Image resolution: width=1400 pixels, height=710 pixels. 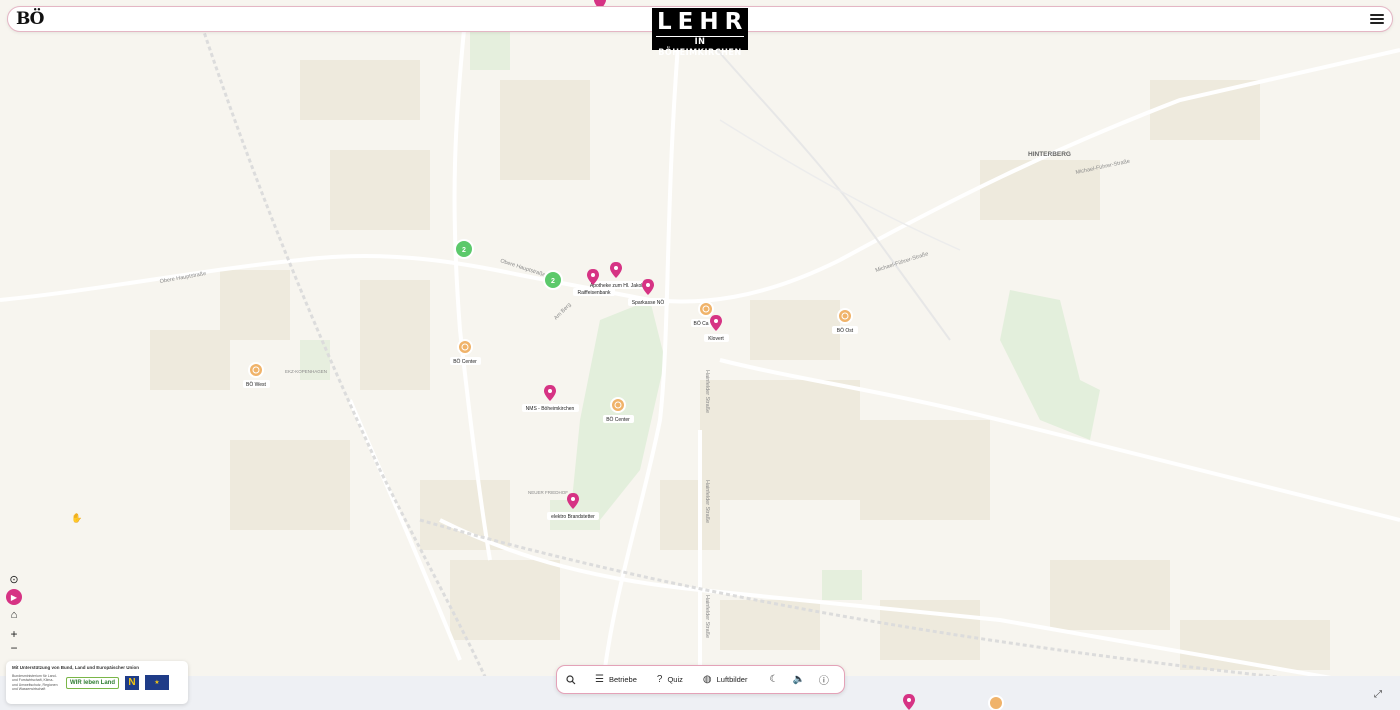 I want to click on svg-text: Sparkasse NÖ, so click(x=648, y=302).